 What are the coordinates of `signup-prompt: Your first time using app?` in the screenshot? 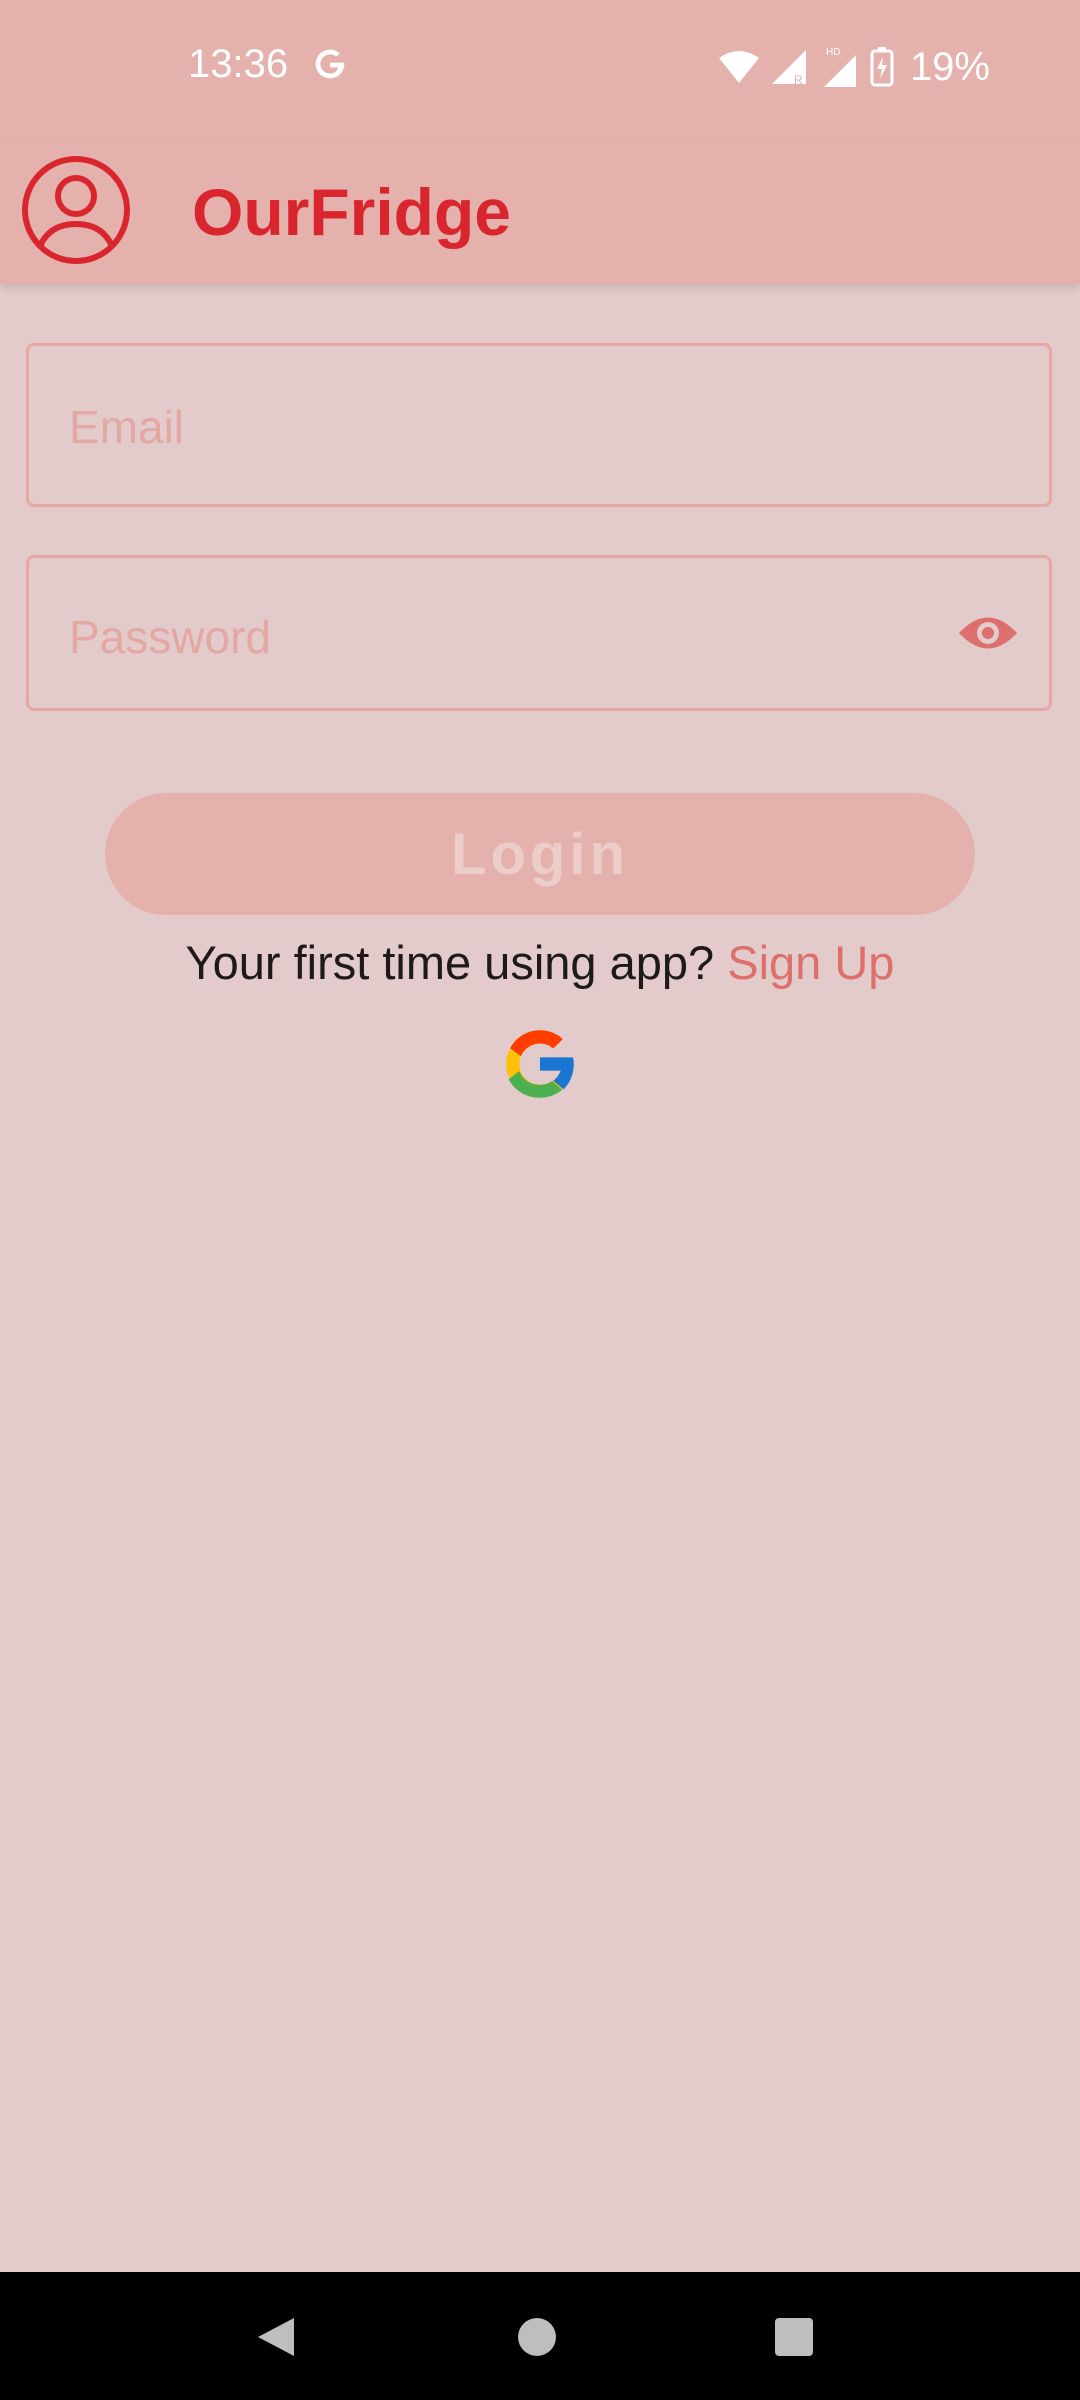 It's located at (456, 962).